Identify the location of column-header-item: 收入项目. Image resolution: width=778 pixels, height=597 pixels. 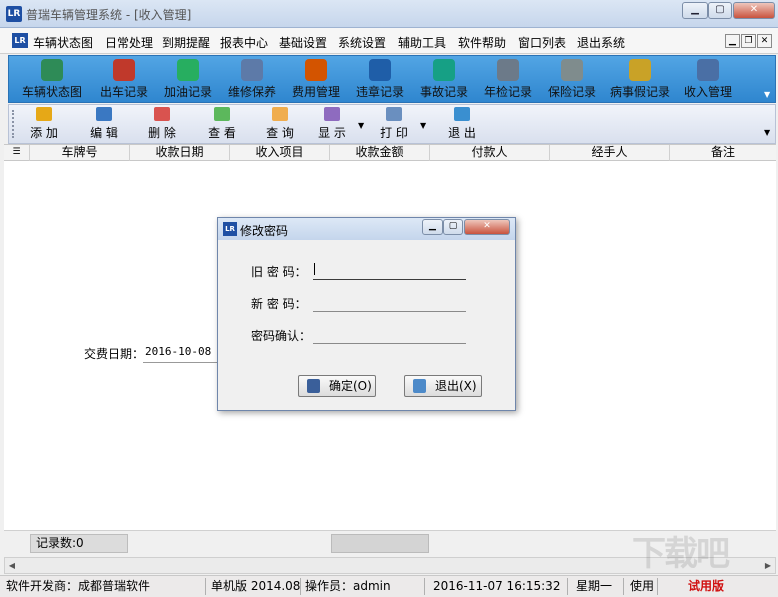
(280, 153).